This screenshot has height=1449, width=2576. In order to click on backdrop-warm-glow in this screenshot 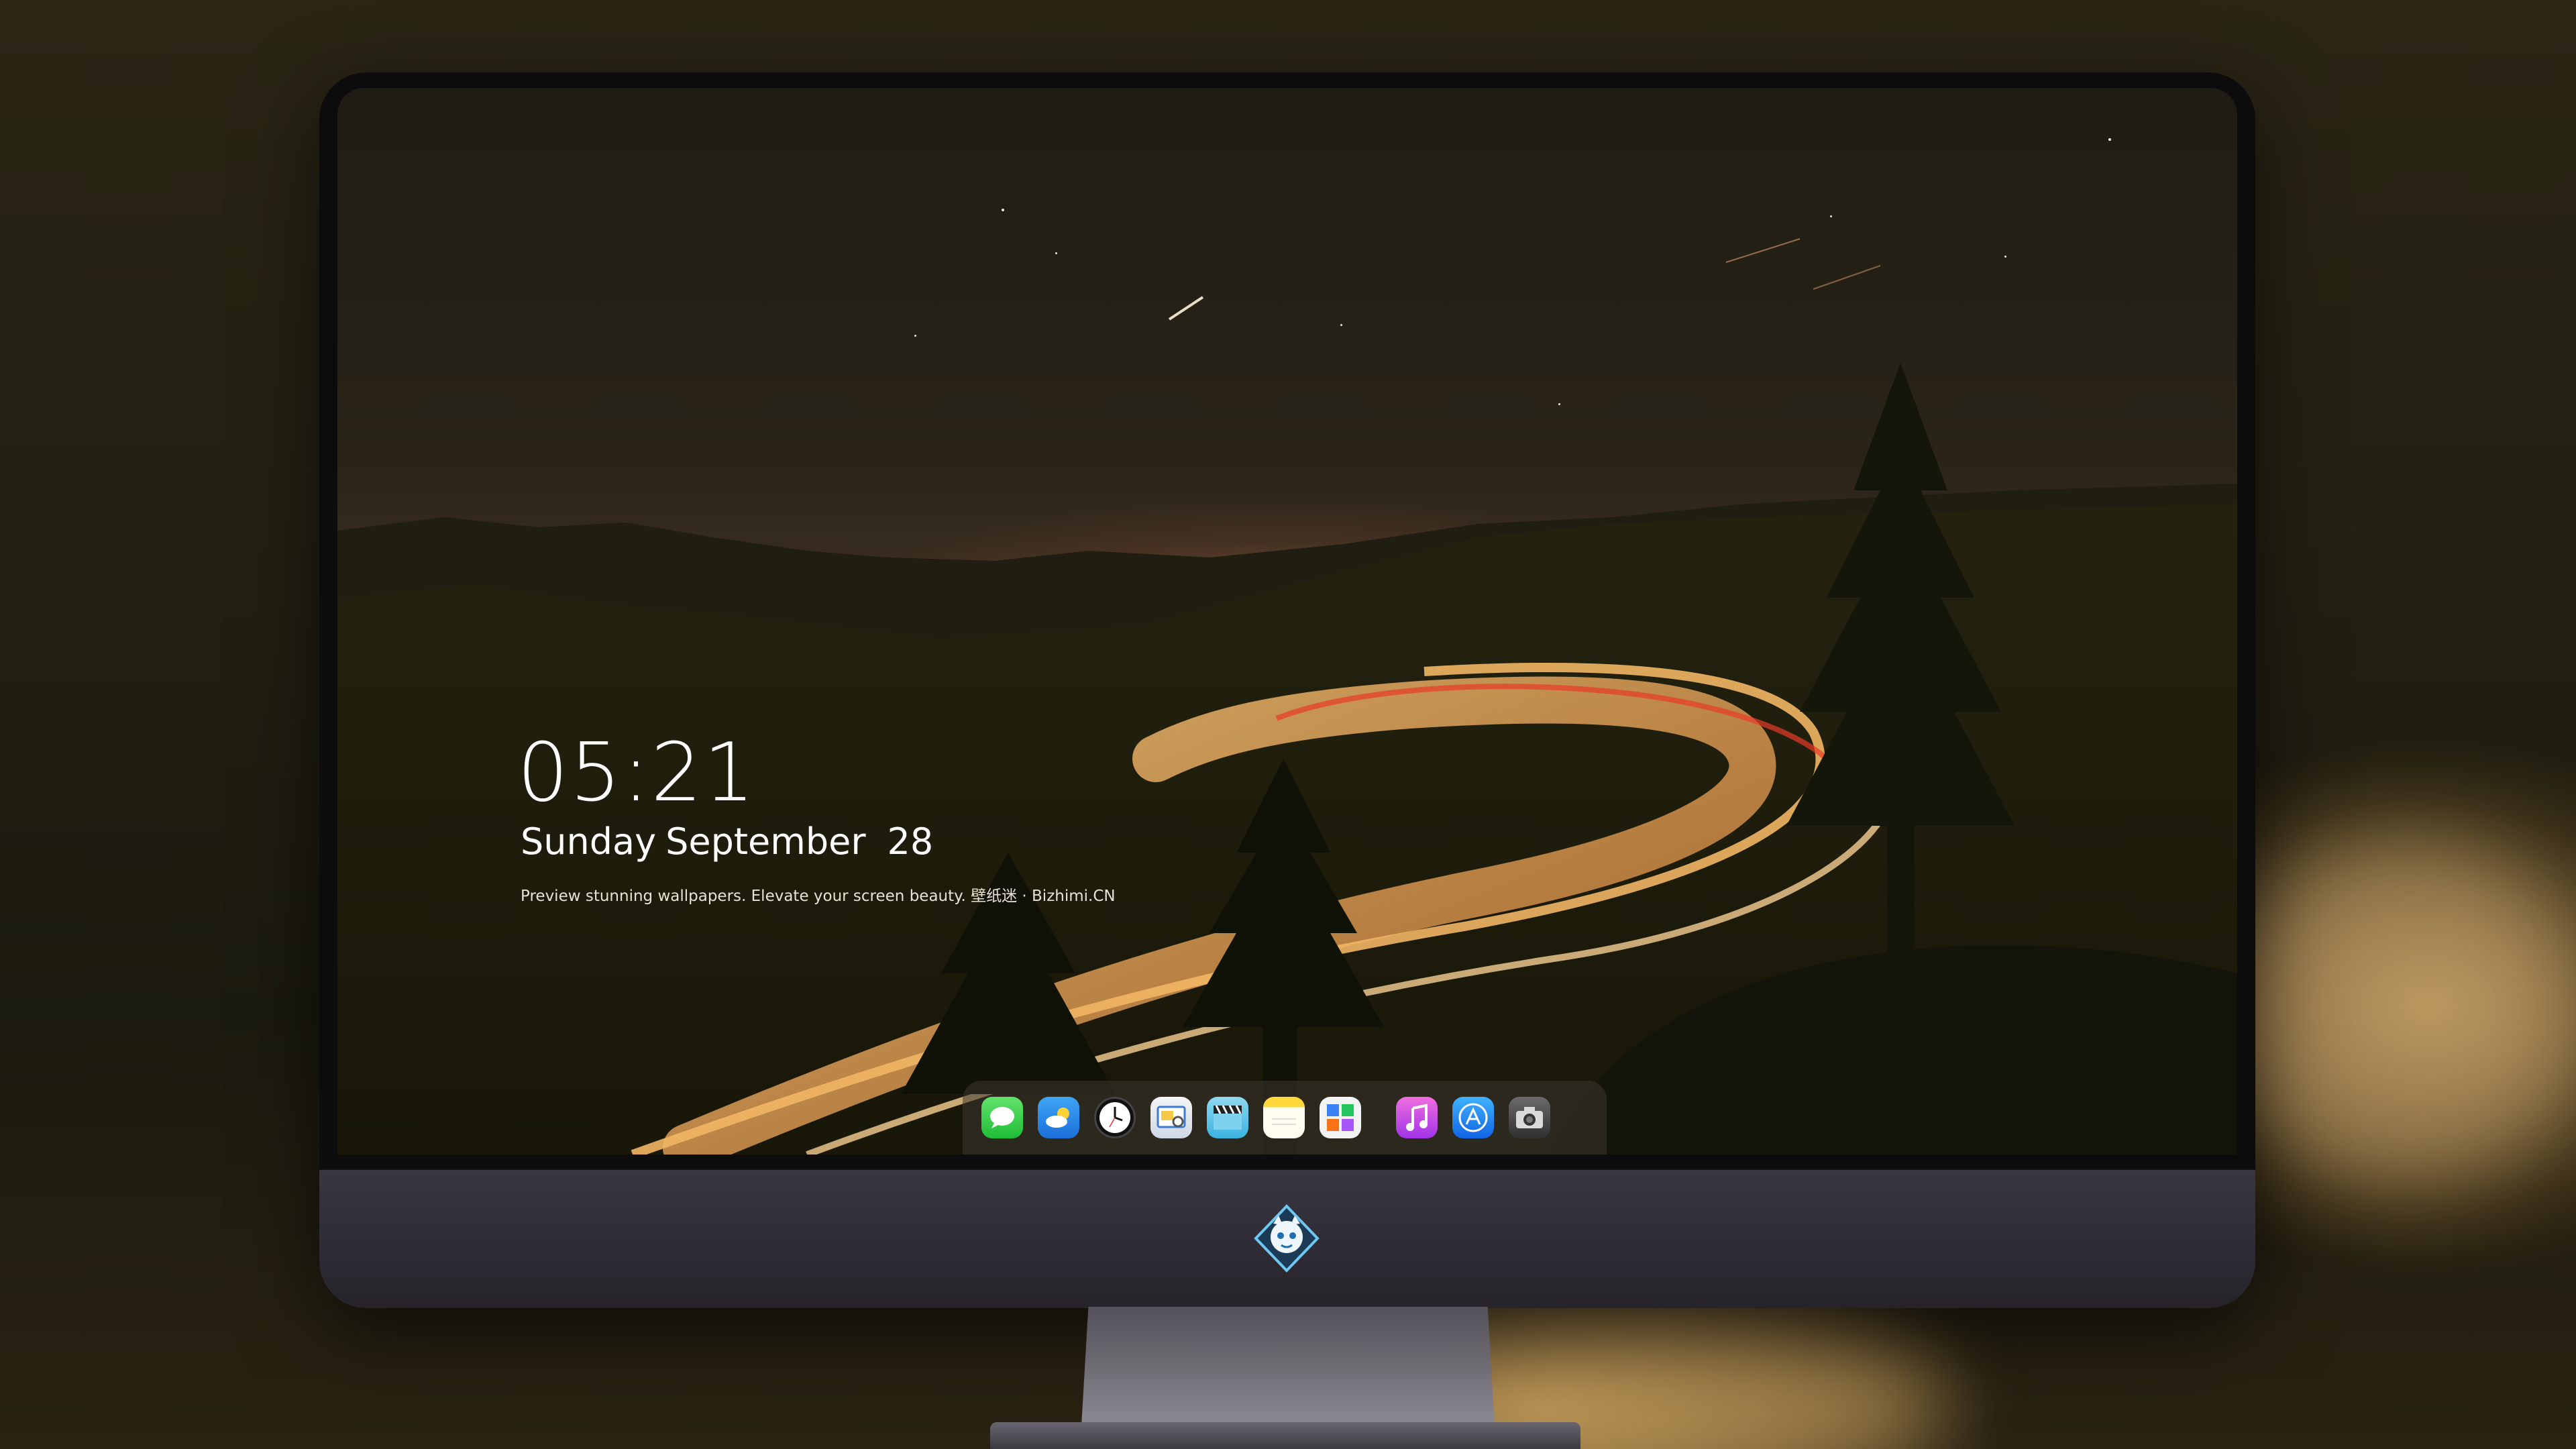, I will do `click(2395, 1013)`.